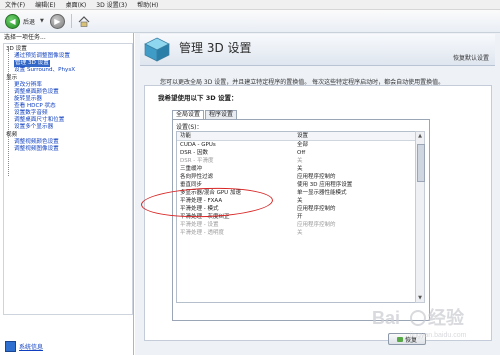  Describe the element at coordinates (302, 145) in the screenshot. I see `setting-cell: 全部` at that location.